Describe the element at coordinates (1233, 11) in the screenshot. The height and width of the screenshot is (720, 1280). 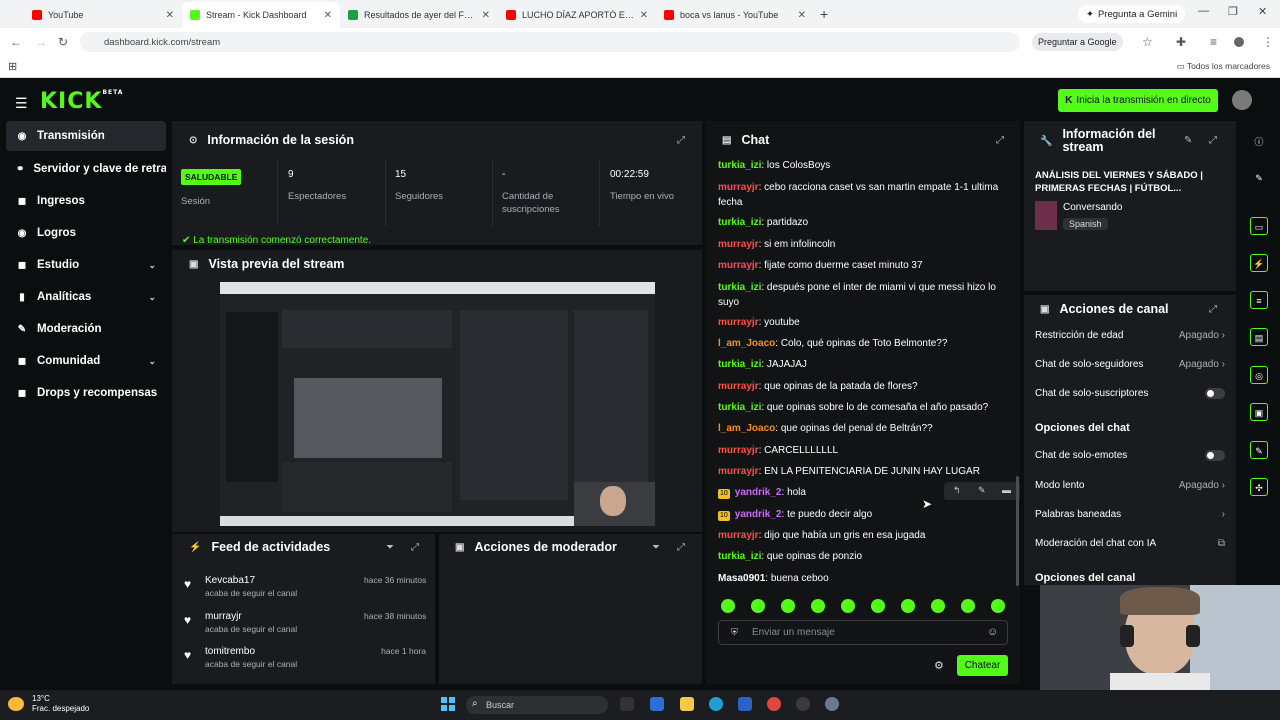
I see `maximize-icon: ❐` at that location.